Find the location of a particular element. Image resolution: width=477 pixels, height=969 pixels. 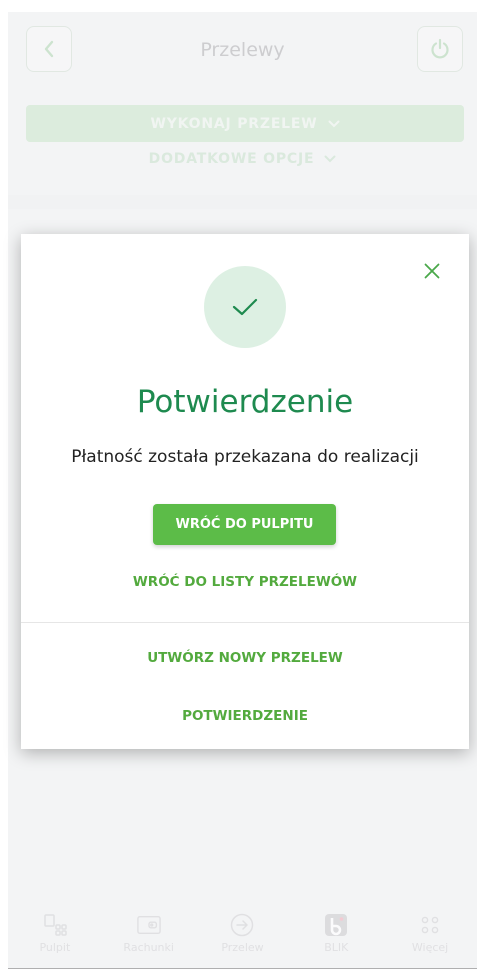

close-icon is located at coordinates (432, 271).